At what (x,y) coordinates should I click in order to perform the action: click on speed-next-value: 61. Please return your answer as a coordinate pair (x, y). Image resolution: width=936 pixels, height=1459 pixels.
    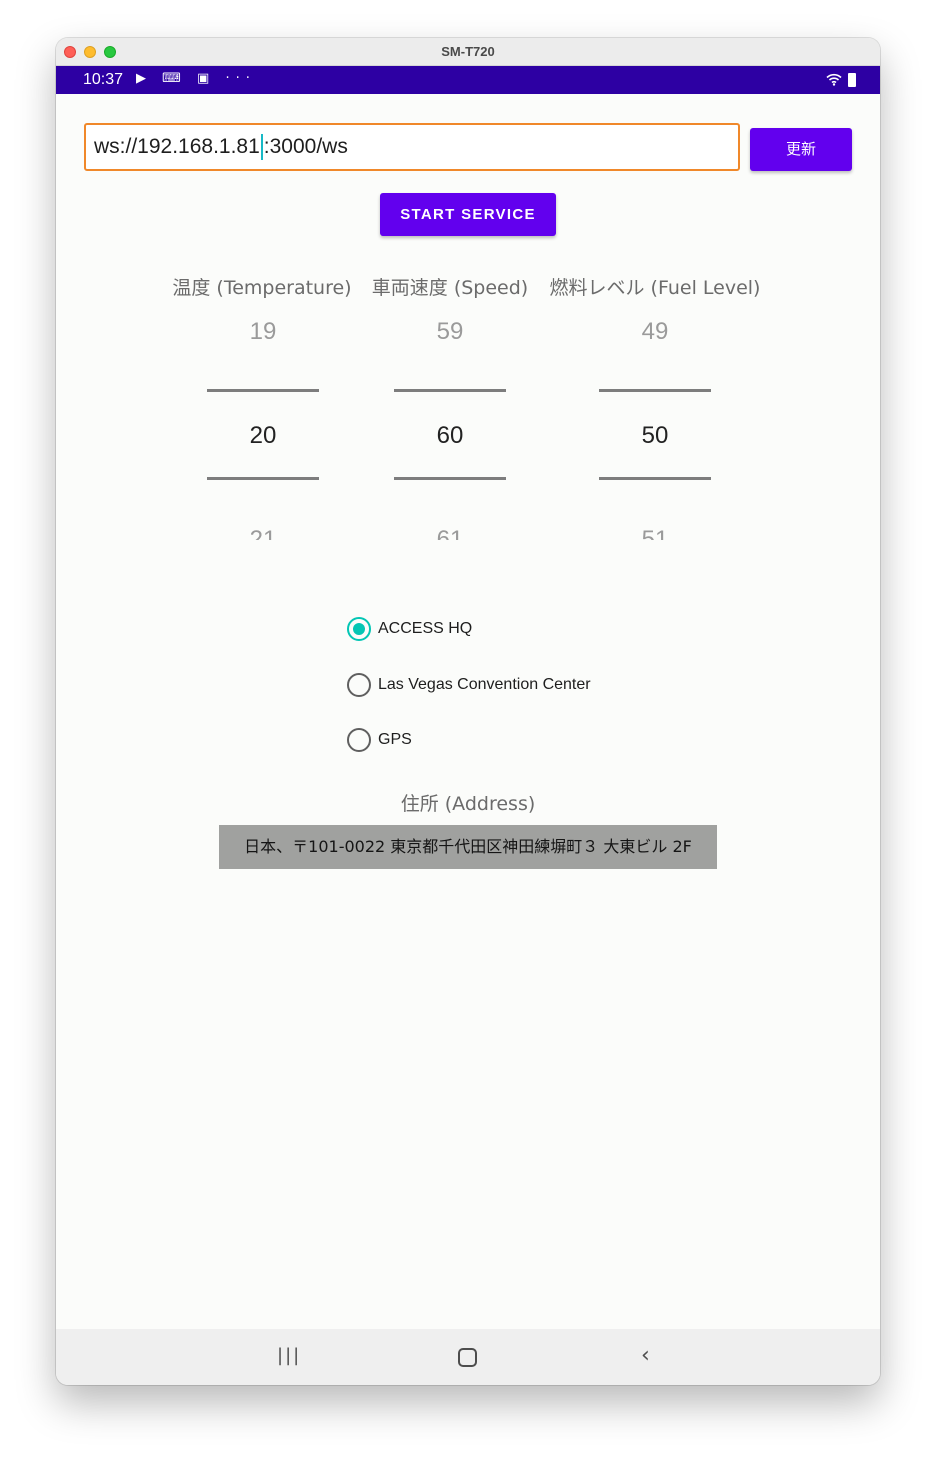
    Looking at the image, I should click on (450, 533).